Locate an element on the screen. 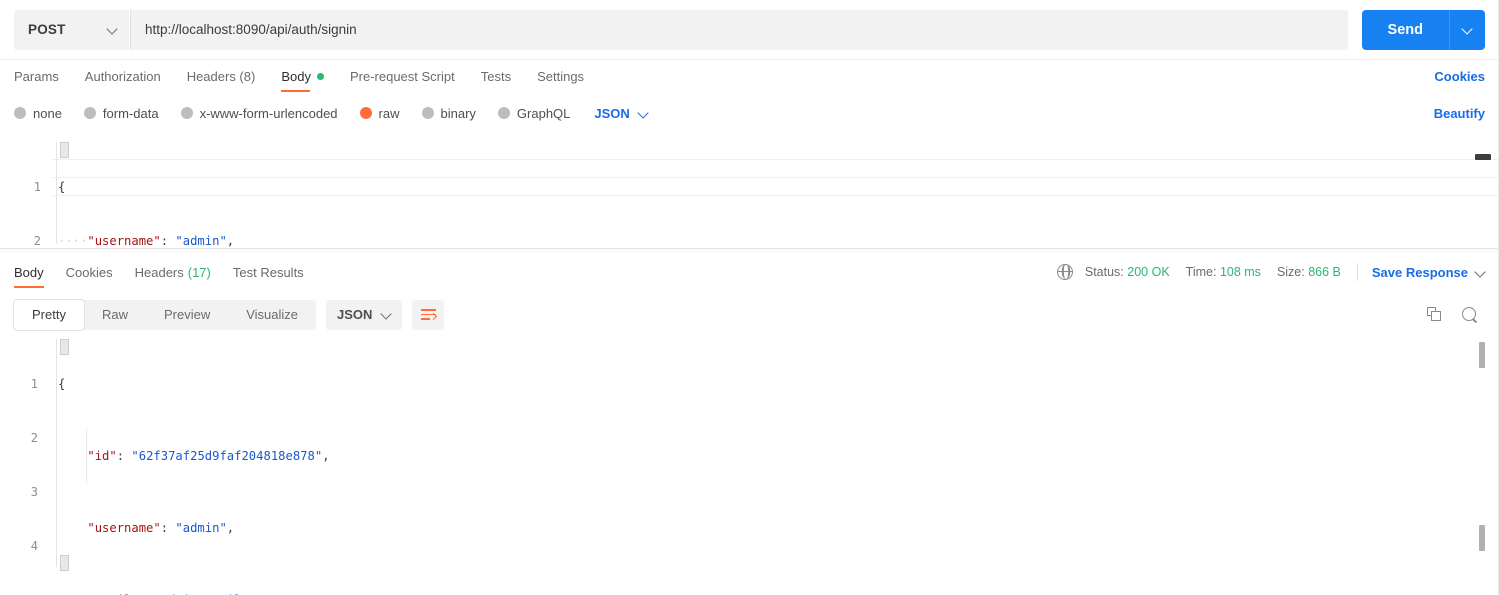  code-line: "id": "62f37af25d9faf204818e878", is located at coordinates (763, 456).